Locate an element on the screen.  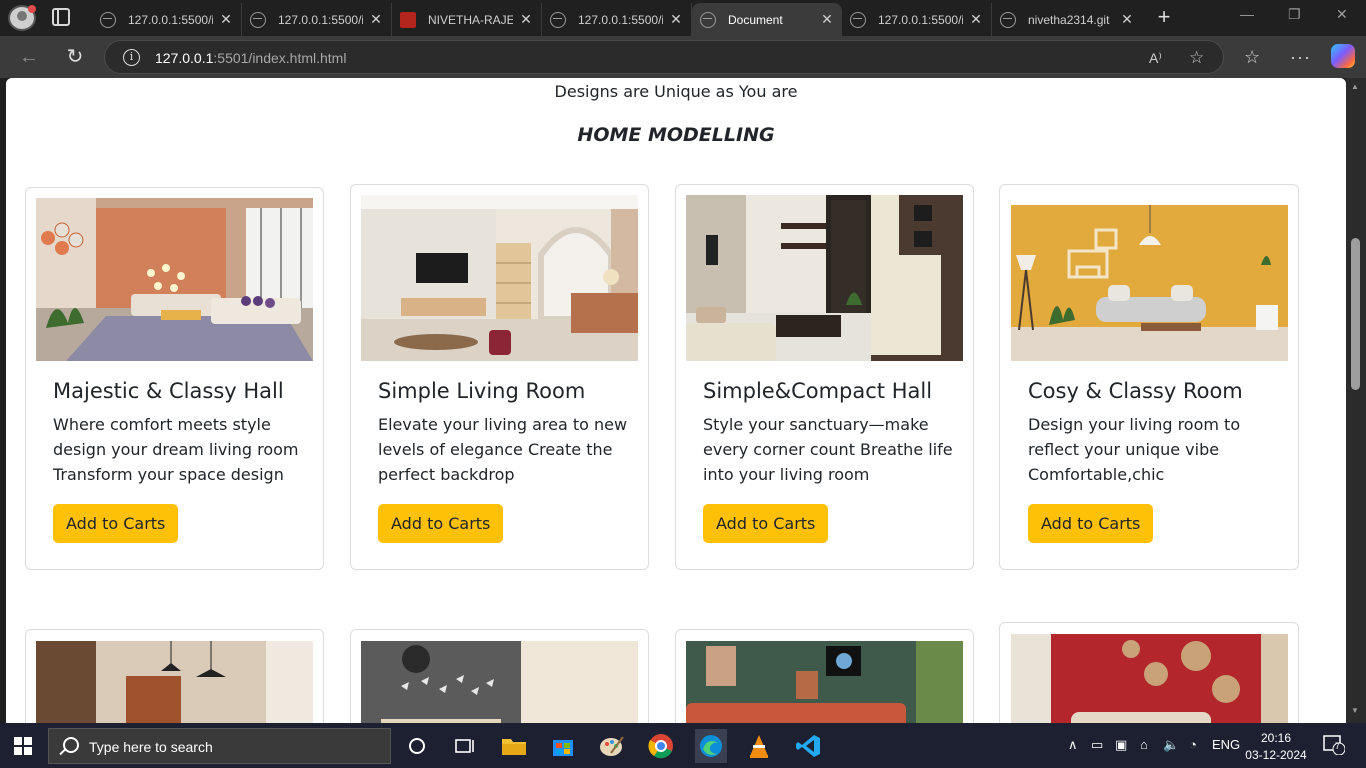
close-window-icon: ✕ is located at coordinates (1342, 14).